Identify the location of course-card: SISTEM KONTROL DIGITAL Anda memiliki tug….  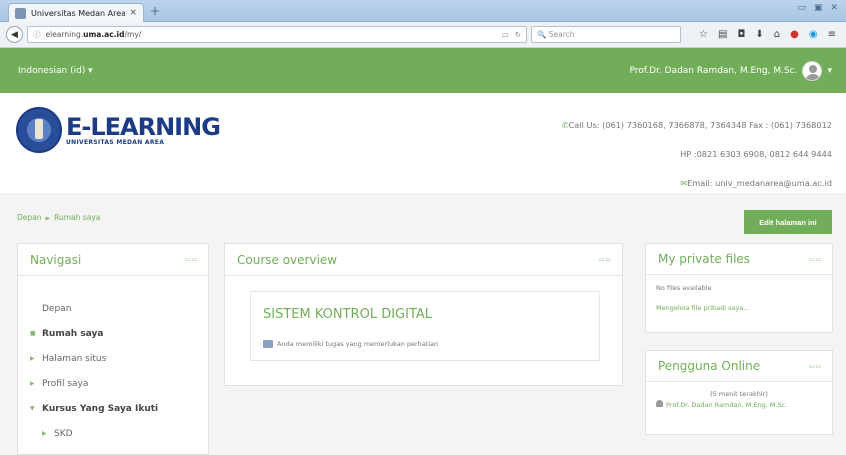
(425, 326).